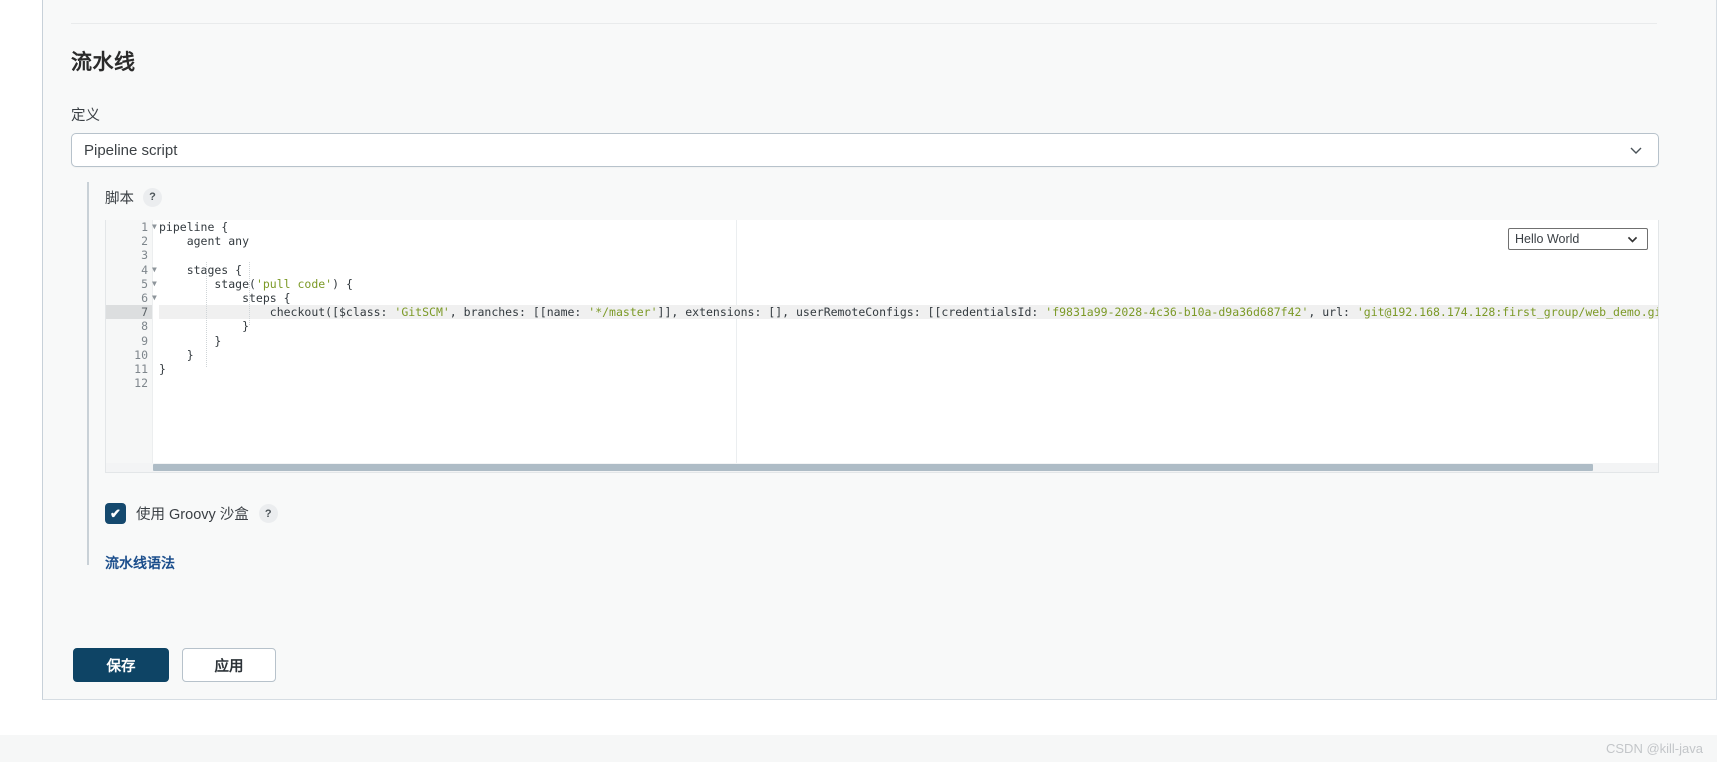 The width and height of the screenshot is (1717, 762). I want to click on gutter-line-2: 2, so click(144, 241).